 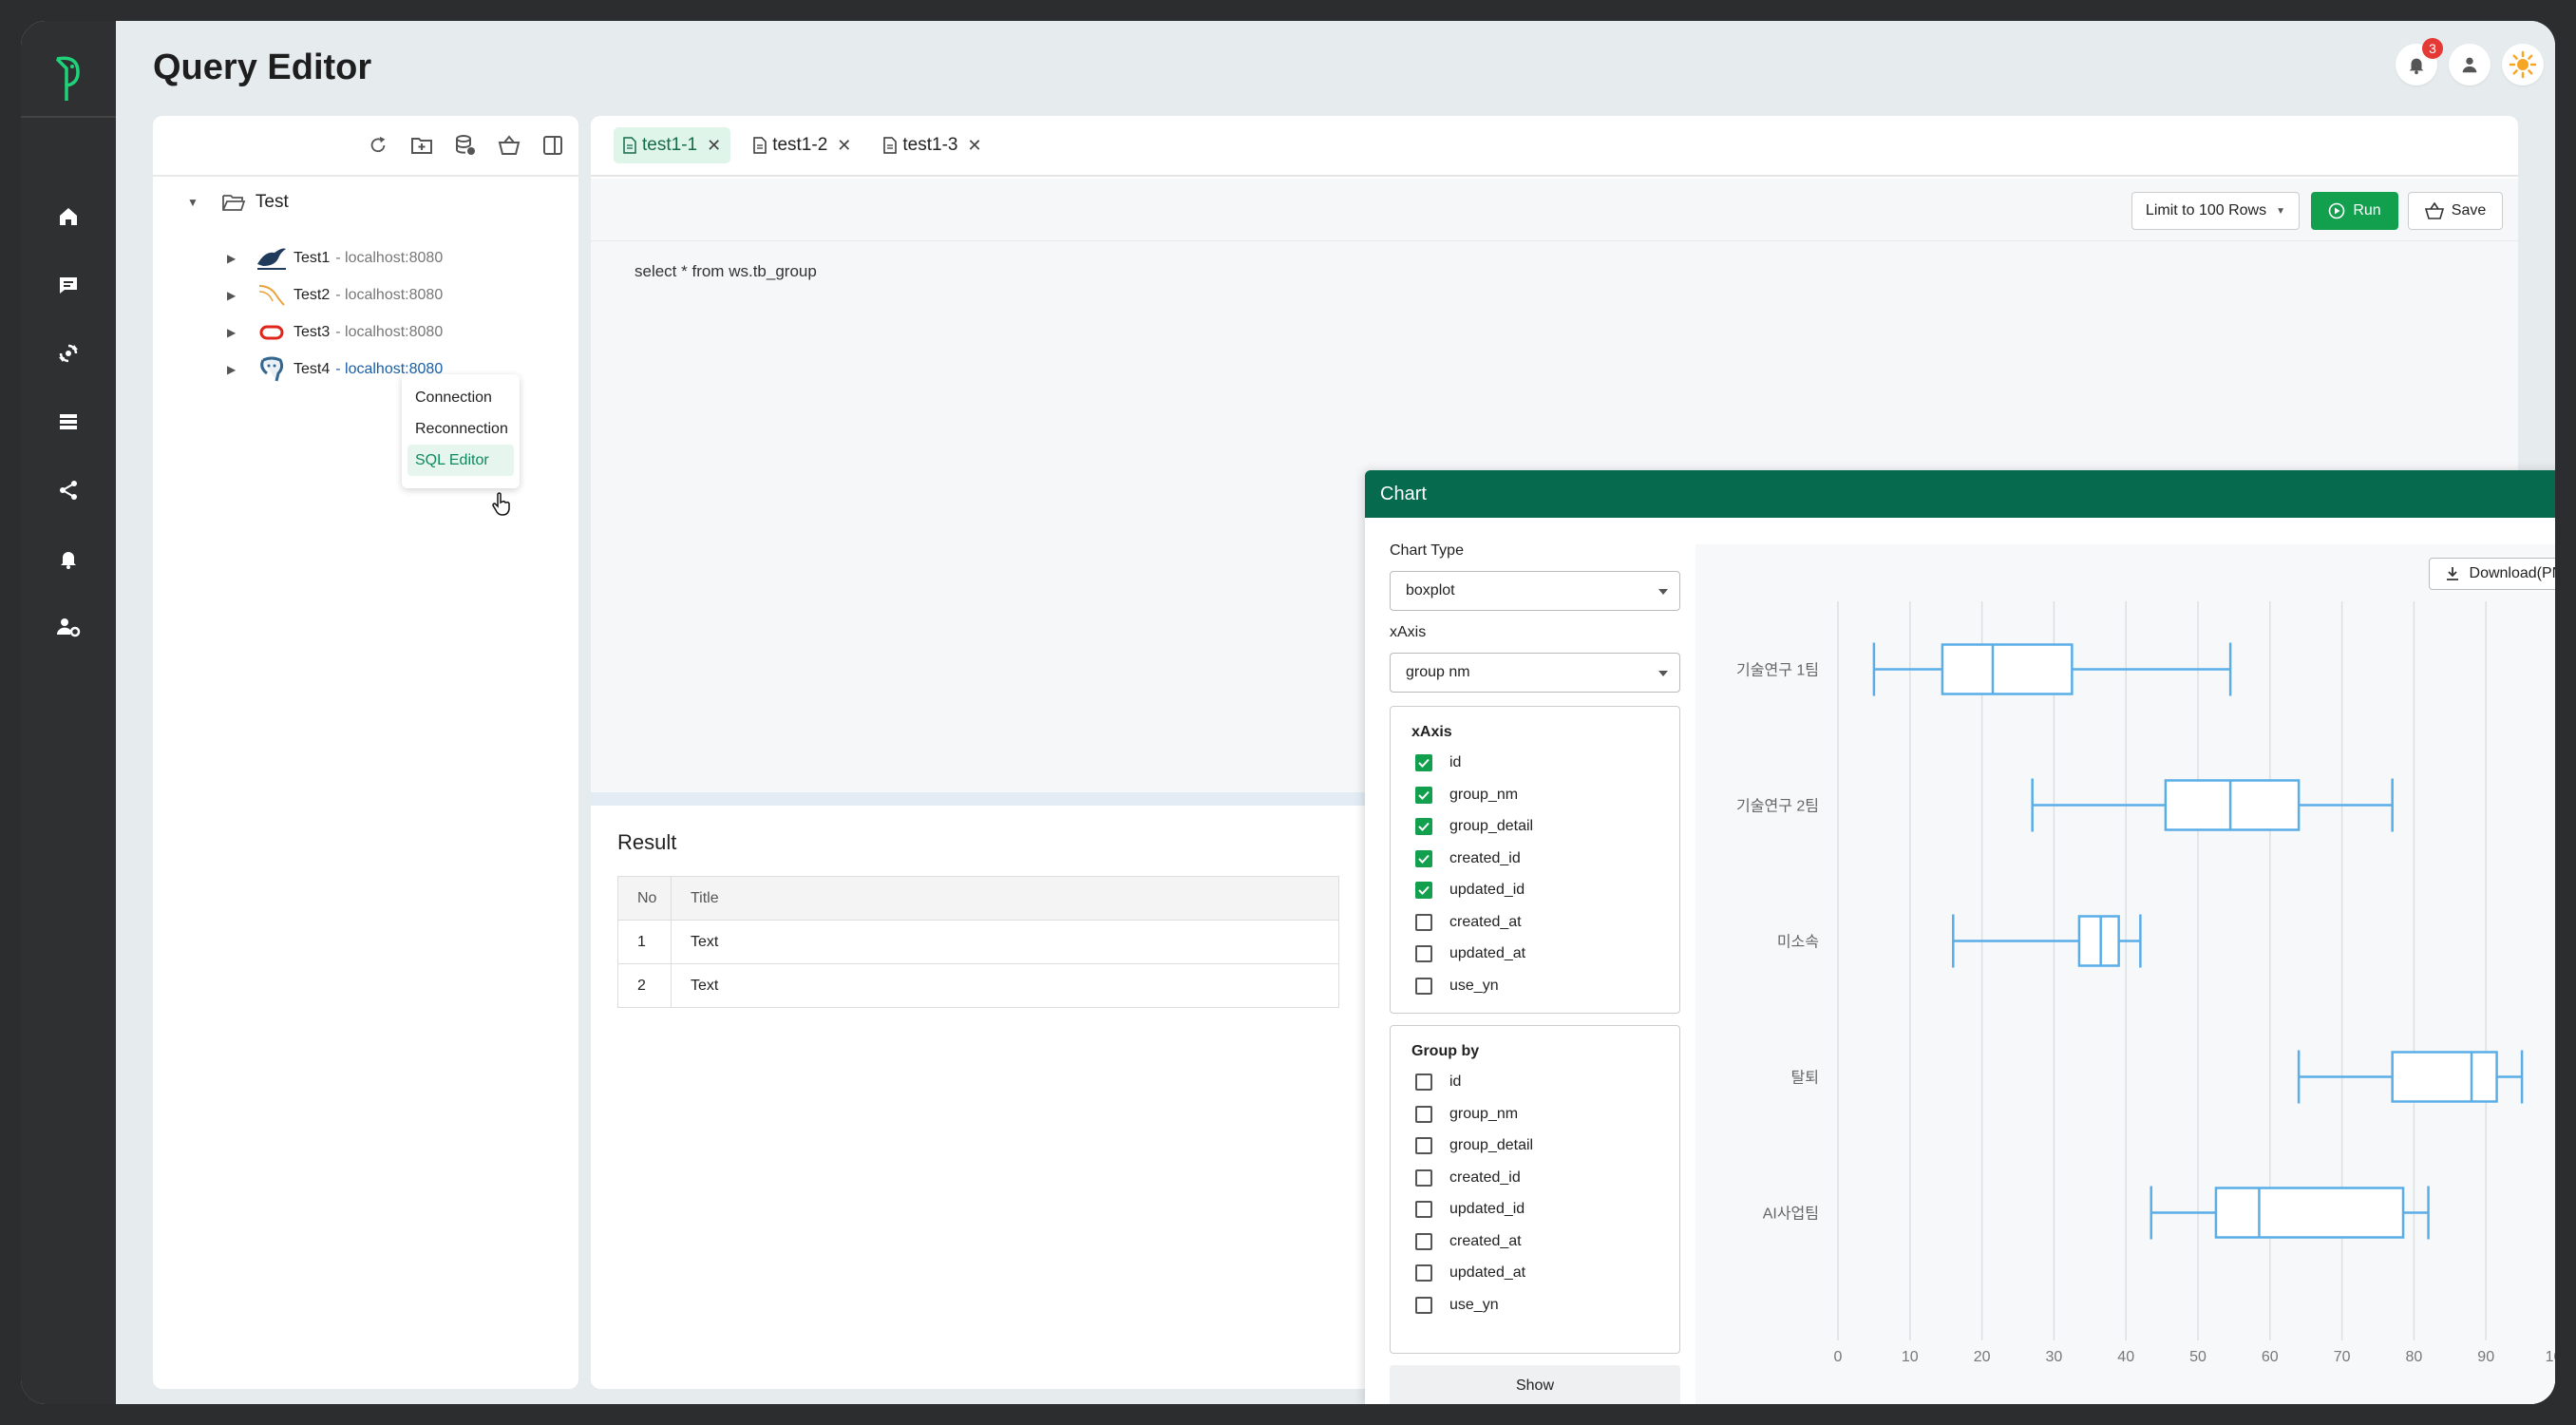 I want to click on xaxis-fields-title: xAxis, so click(x=1431, y=732).